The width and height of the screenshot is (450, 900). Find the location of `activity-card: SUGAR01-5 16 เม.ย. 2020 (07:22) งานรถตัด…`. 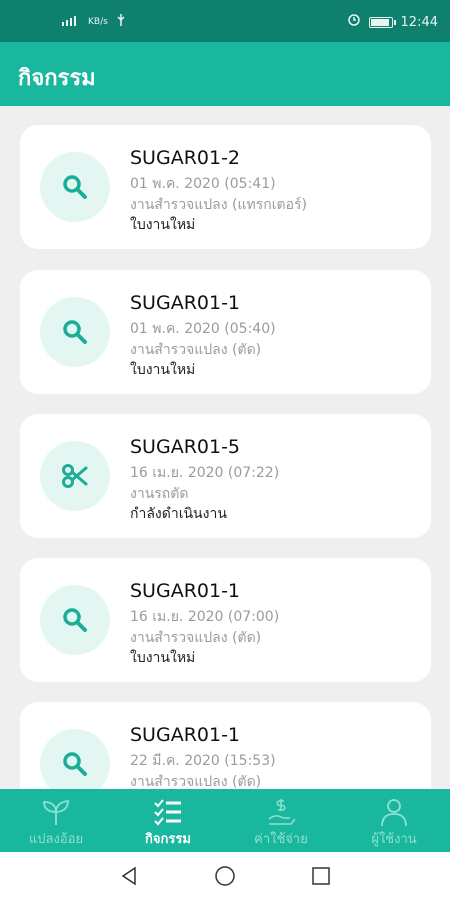

activity-card: SUGAR01-5 16 เม.ย. 2020 (07:22) งานรถตัด… is located at coordinates (225, 476).